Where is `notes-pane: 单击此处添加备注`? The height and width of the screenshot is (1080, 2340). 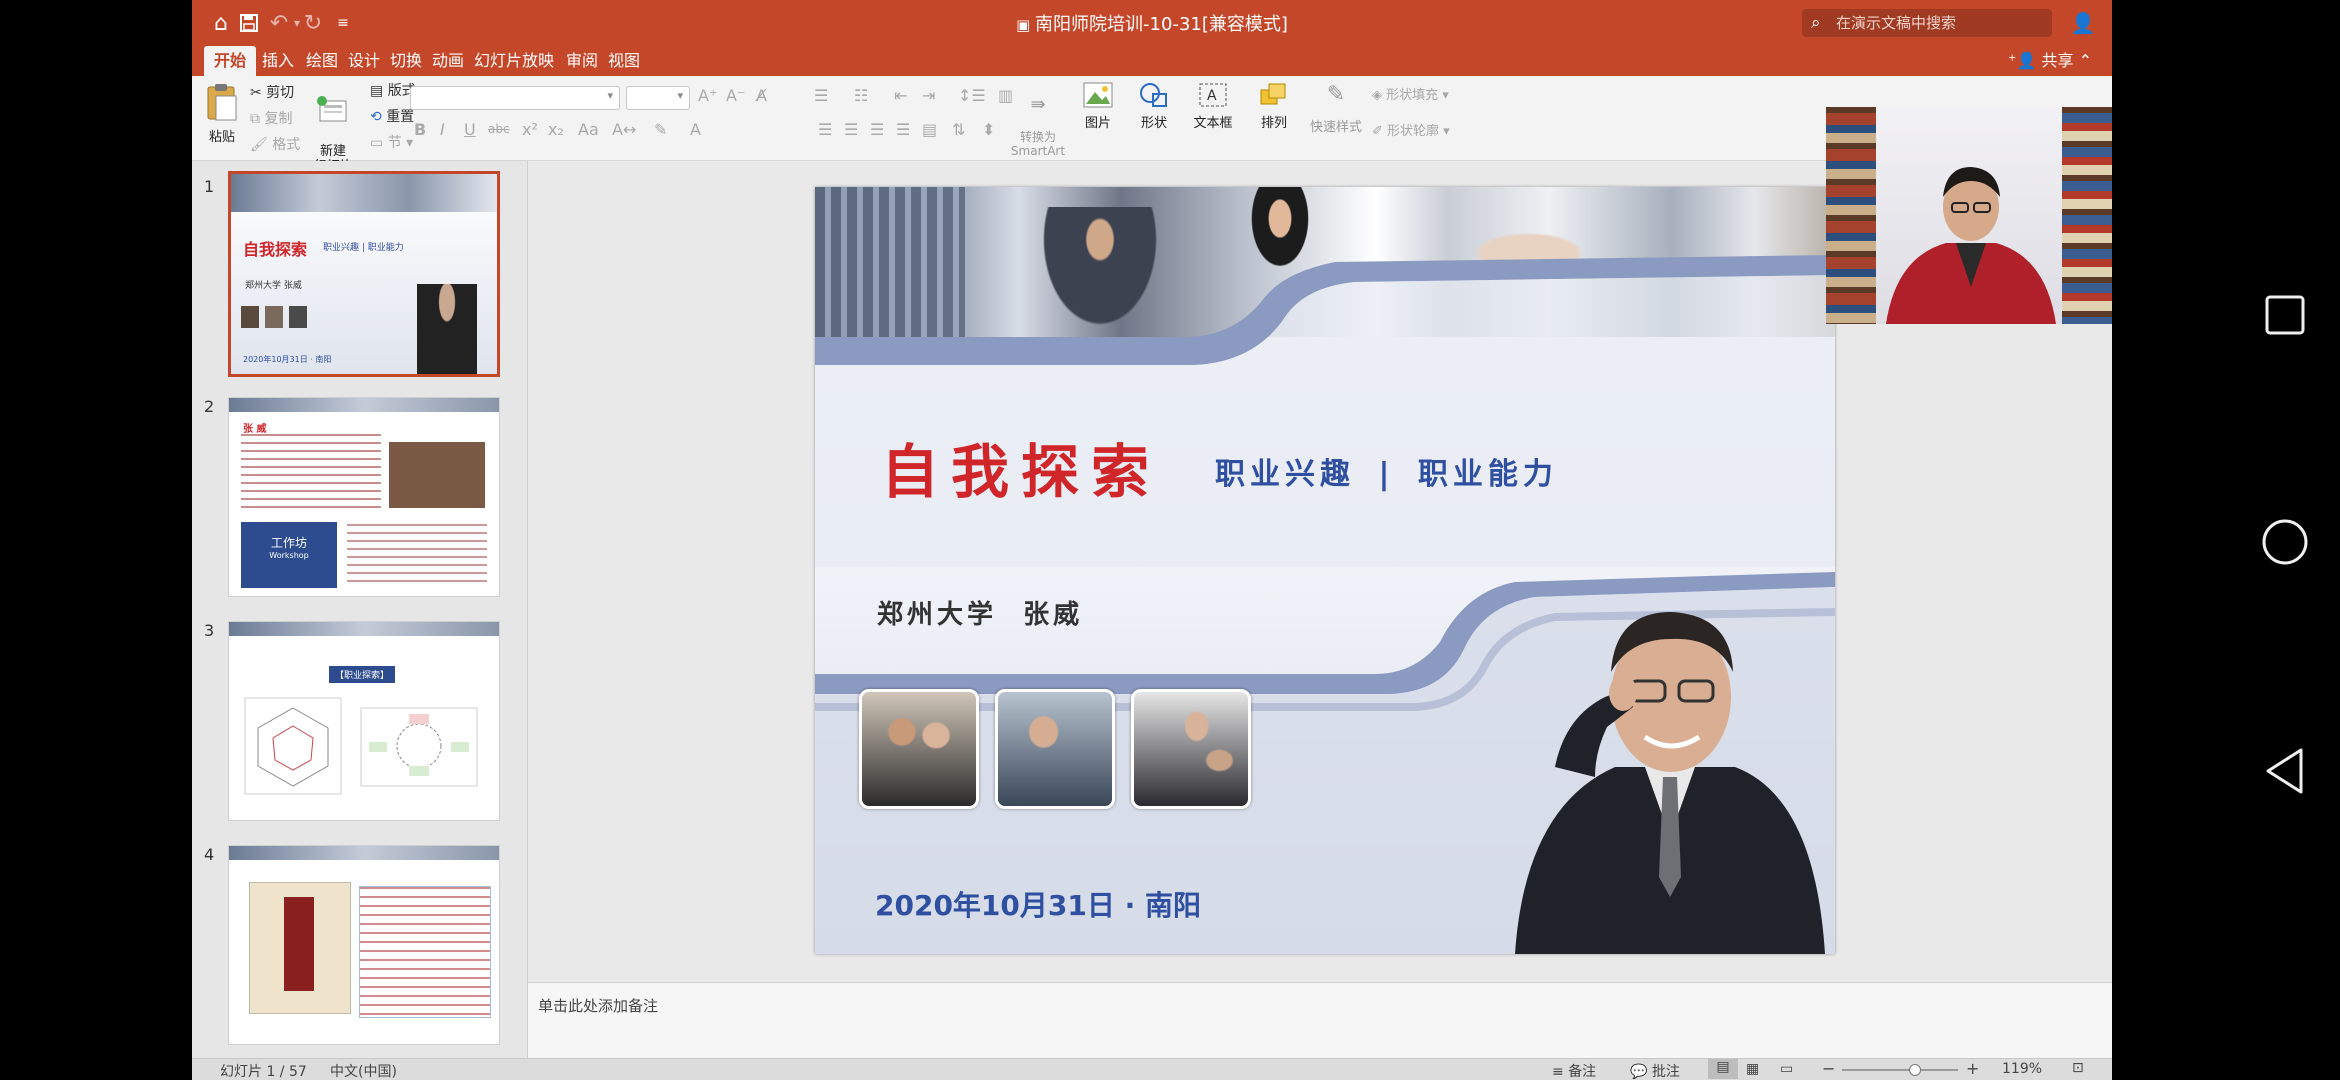
notes-pane: 单击此处添加备注 is located at coordinates (1320, 1020).